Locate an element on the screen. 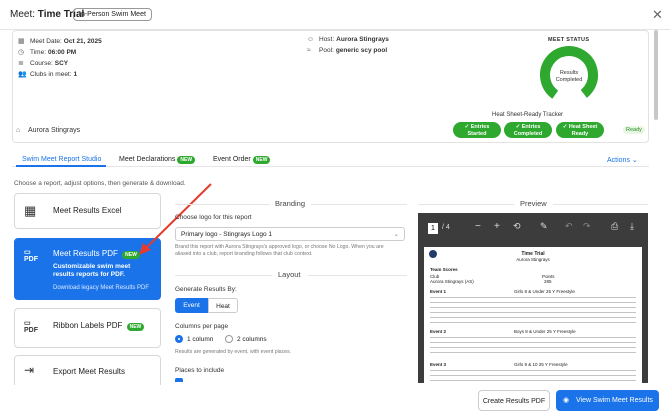 This screenshot has width=670, height=420. meet-clubs: 👥 Clubs in meet: 1 is located at coordinates (48, 74).